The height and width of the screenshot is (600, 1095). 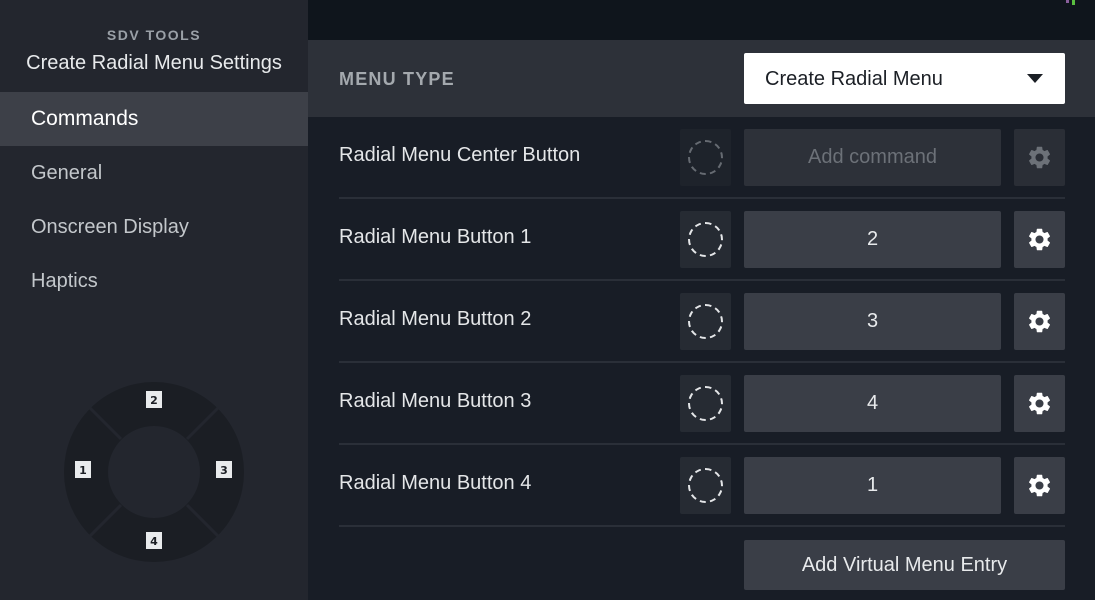 What do you see at coordinates (154, 35) in the screenshot?
I see `app-label: SDV TOOLS` at bounding box center [154, 35].